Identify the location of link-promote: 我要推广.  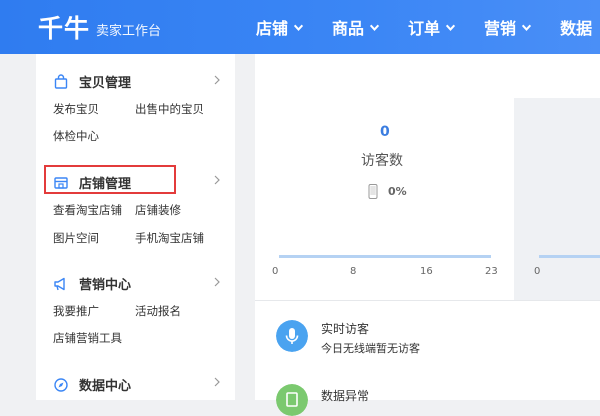
(76, 311).